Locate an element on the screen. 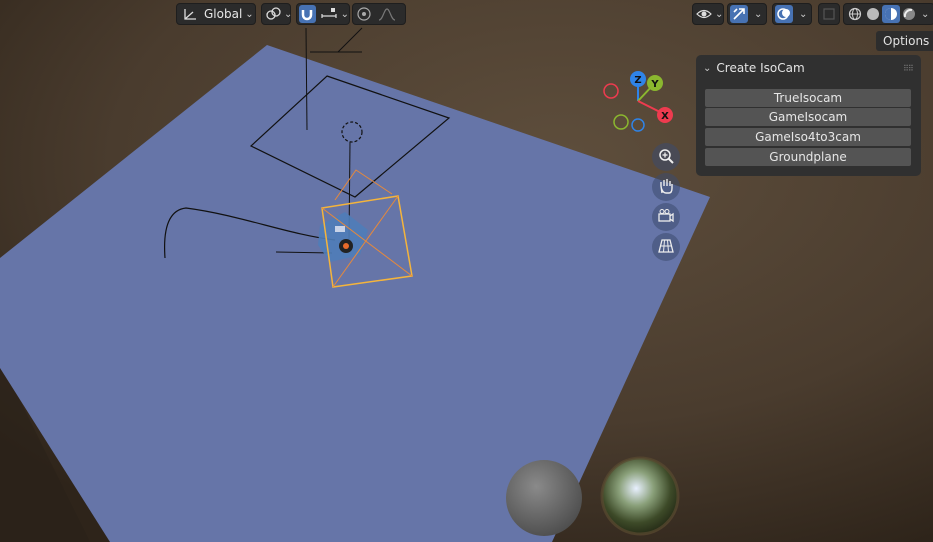  eye-icon is located at coordinates (704, 14).